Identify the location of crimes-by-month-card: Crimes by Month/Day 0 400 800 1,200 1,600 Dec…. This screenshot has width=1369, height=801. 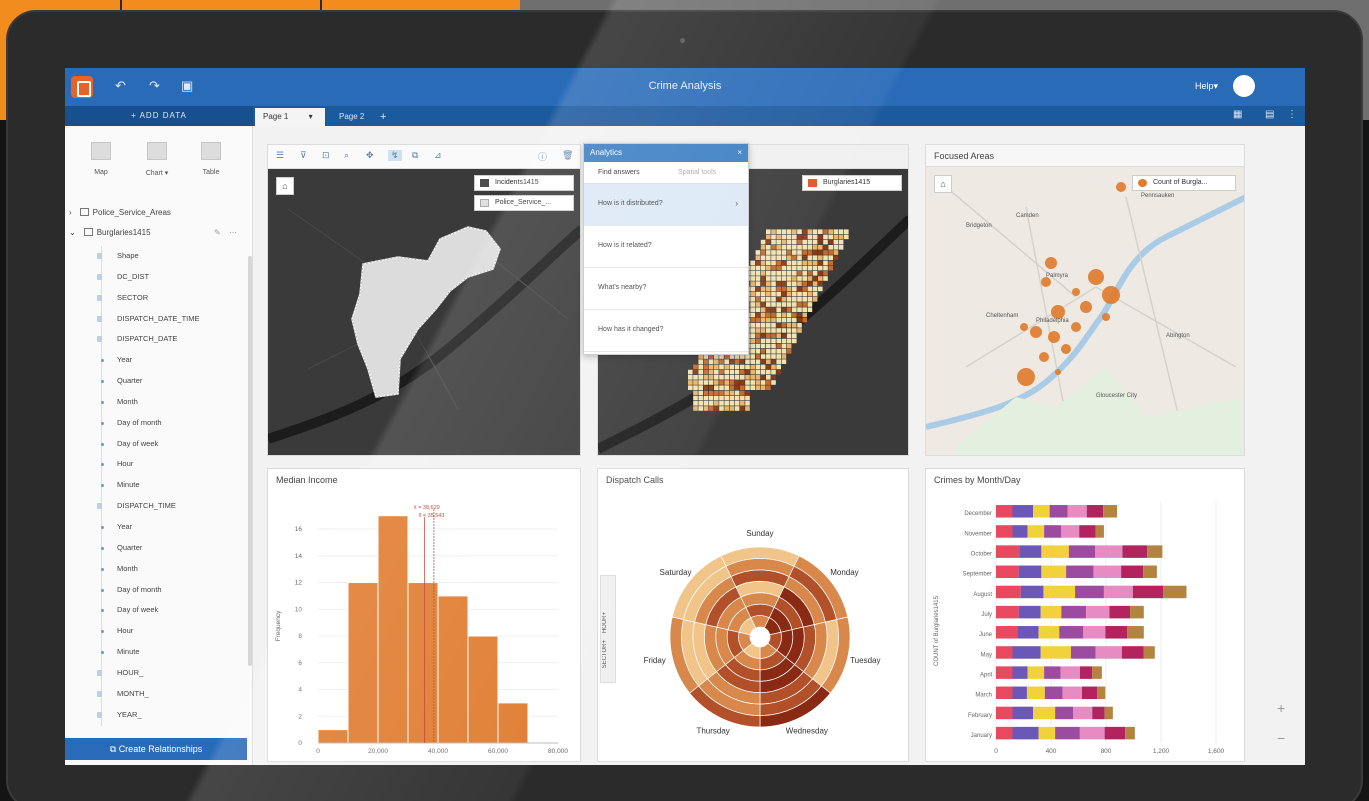
(1085, 615).